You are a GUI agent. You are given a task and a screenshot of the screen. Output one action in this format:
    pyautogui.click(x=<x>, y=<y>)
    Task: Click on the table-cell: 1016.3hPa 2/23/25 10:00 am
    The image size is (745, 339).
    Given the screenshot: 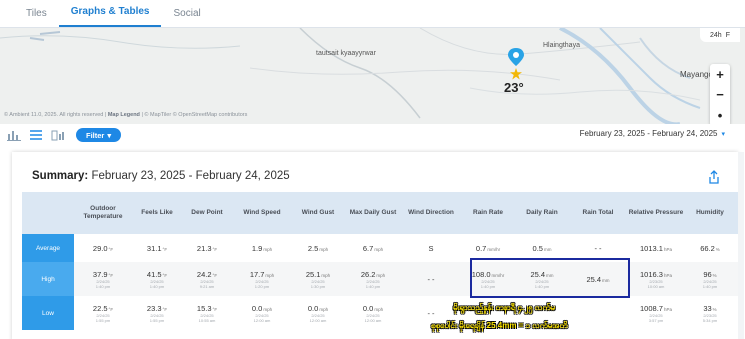 What is the action you would take?
    pyautogui.click(x=656, y=279)
    